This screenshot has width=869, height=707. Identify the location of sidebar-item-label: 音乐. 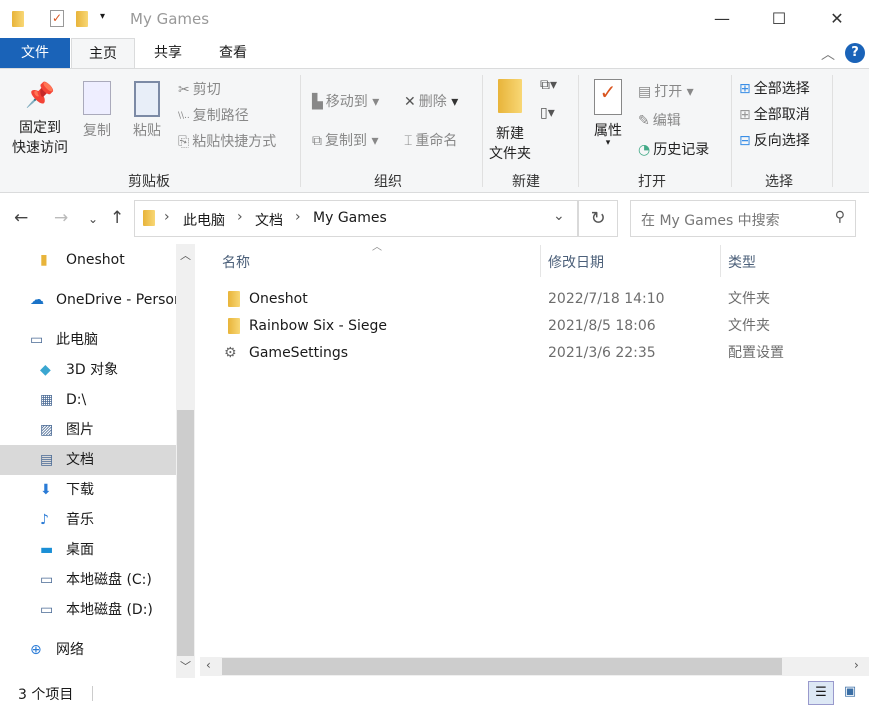
(80, 520).